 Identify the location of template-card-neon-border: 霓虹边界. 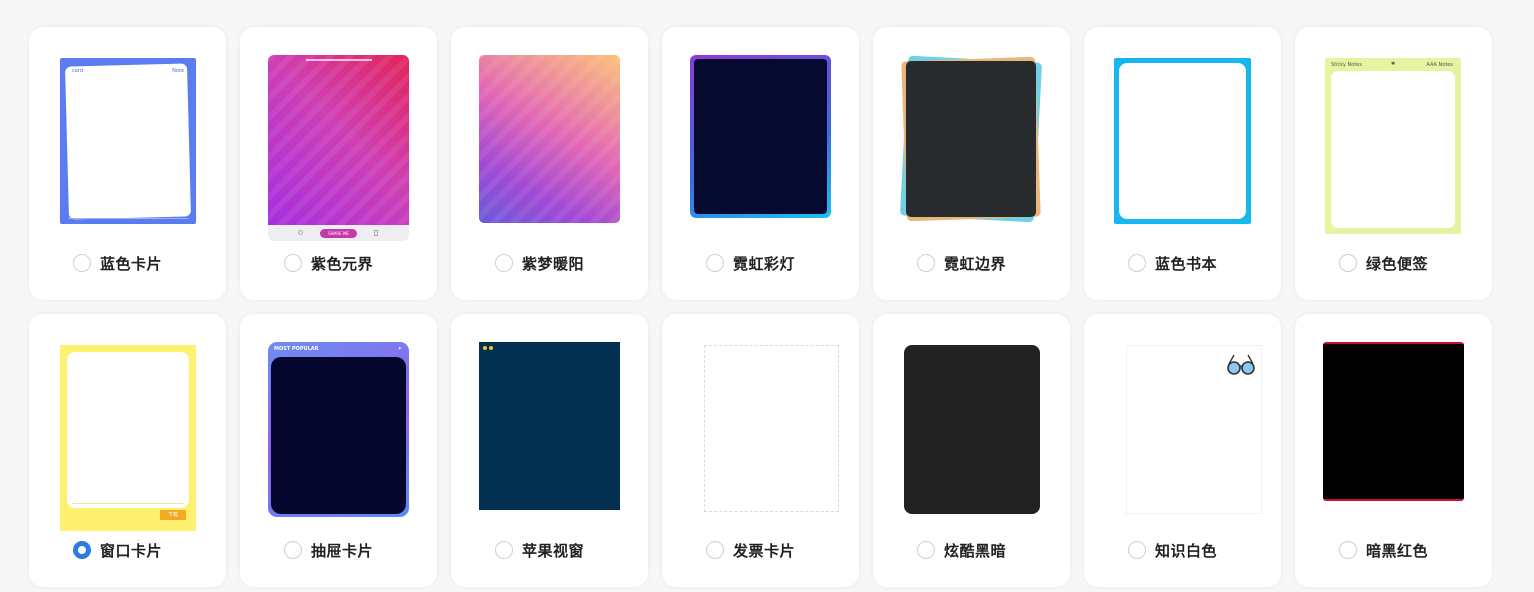
(971, 163).